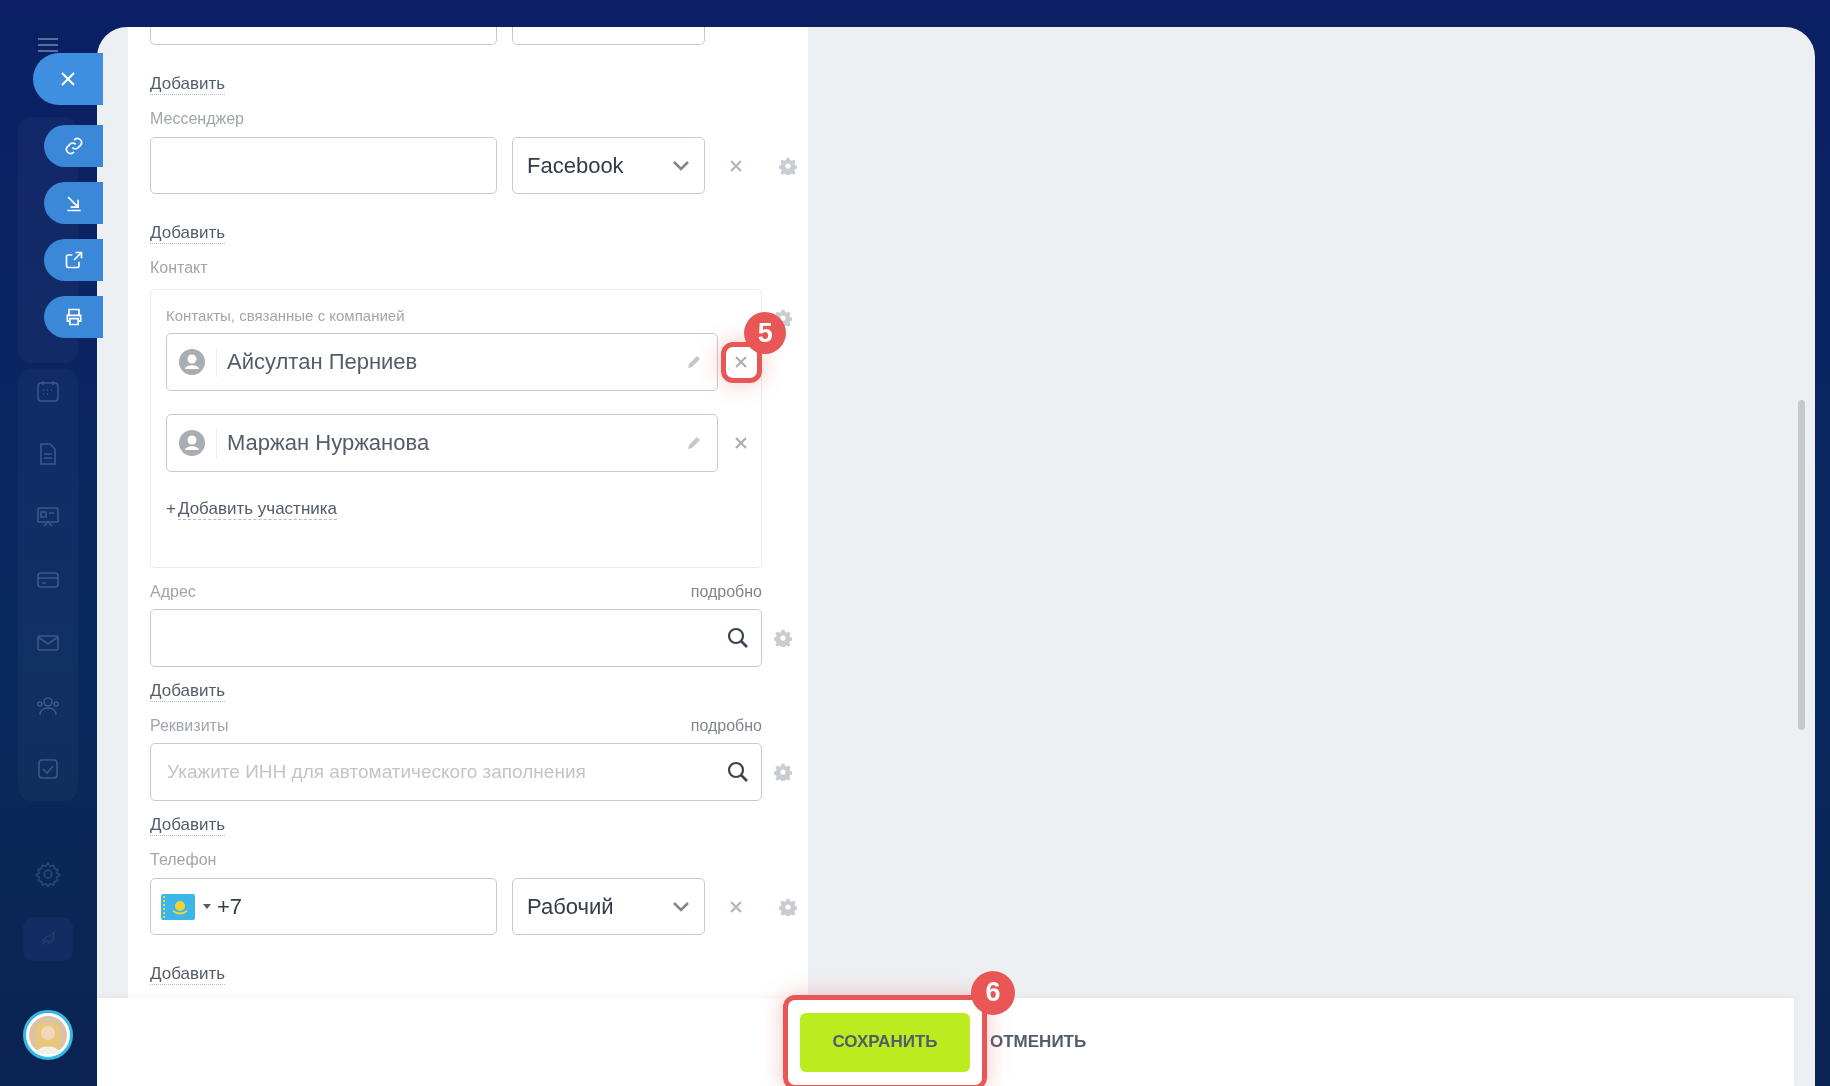  I want to click on caret-icon, so click(207, 906).